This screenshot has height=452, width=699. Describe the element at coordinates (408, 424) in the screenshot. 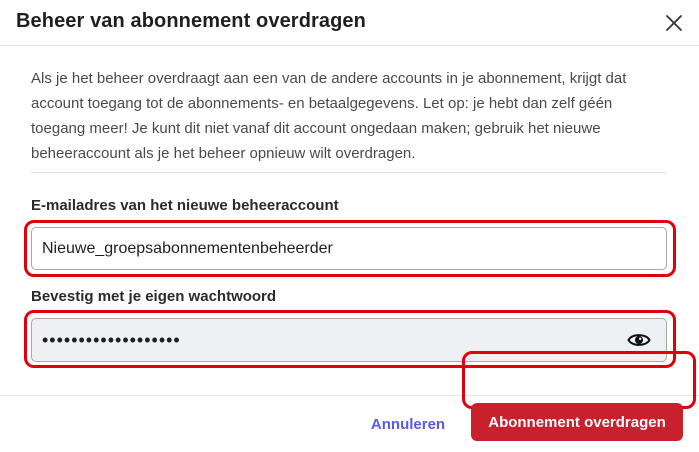

I see `cancel-button: Annuleren` at that location.